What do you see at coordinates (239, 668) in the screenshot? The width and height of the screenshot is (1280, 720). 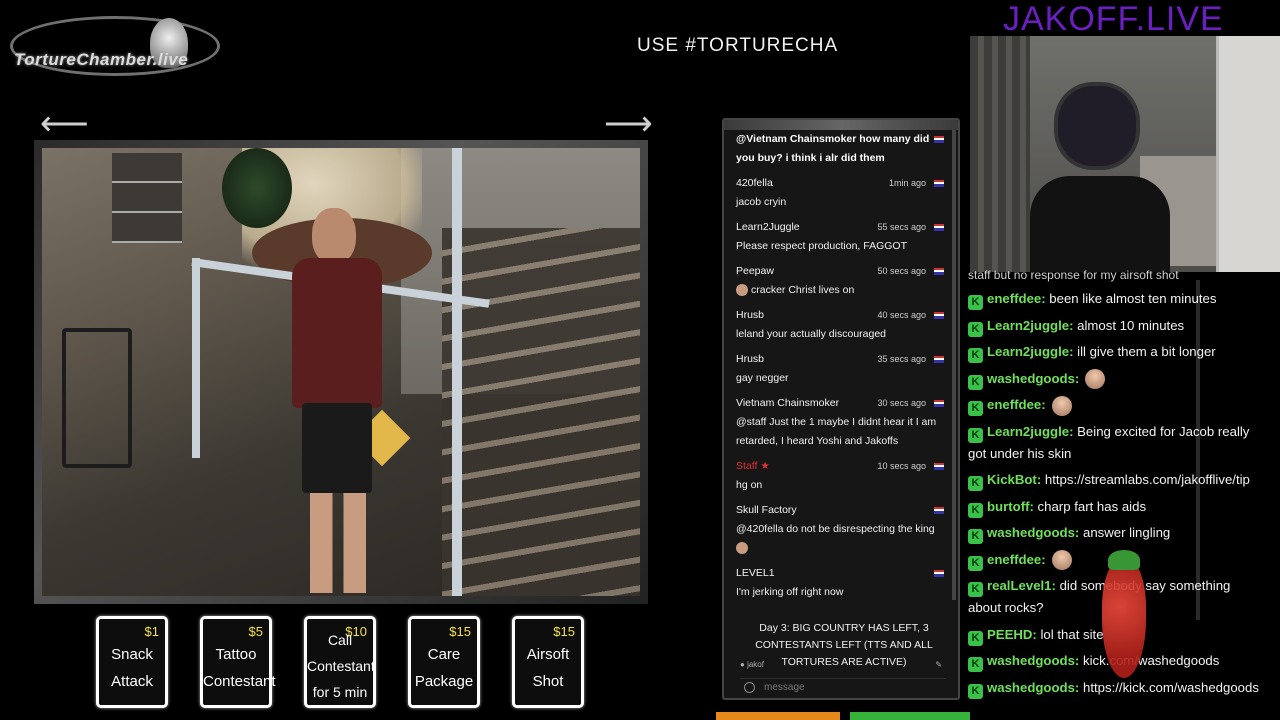 I see `tile-label: Tattoo Contestant` at bounding box center [239, 668].